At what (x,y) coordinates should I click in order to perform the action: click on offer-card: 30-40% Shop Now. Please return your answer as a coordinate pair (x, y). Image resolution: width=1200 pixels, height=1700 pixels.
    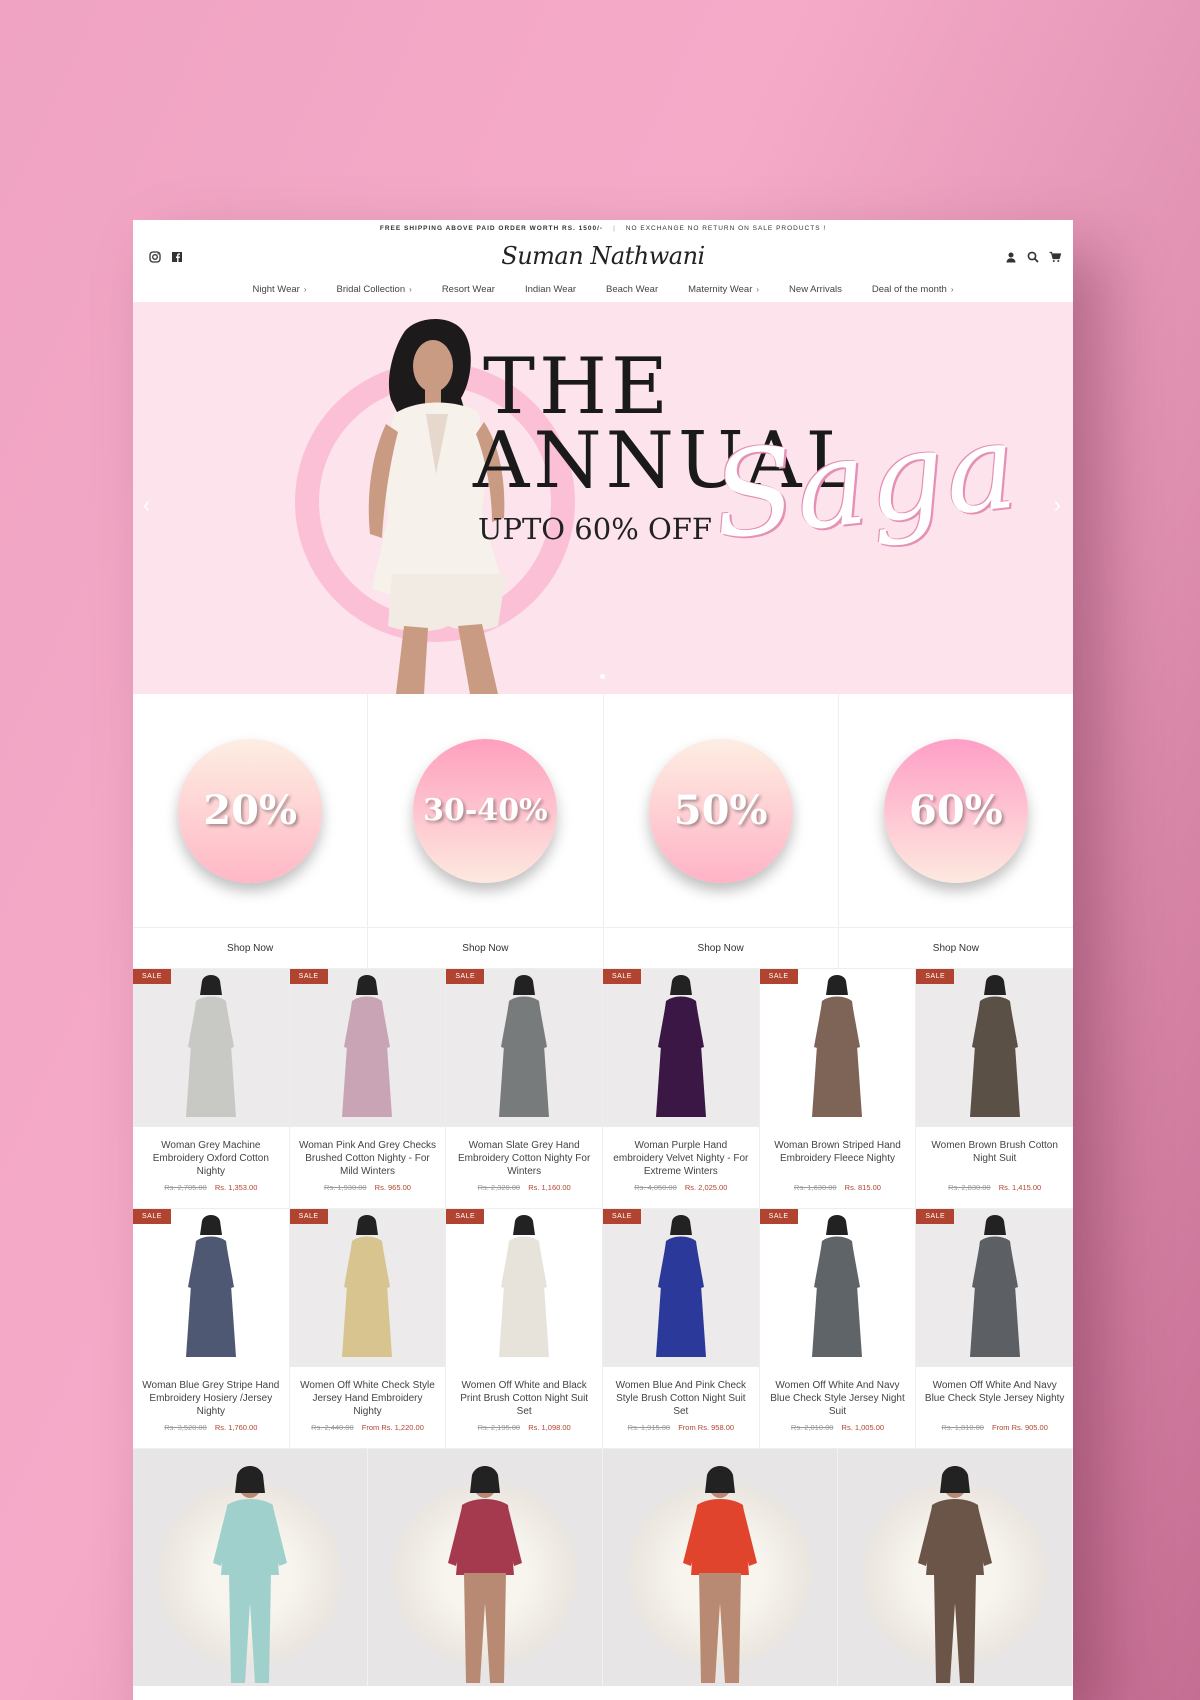
    Looking at the image, I should click on (486, 831).